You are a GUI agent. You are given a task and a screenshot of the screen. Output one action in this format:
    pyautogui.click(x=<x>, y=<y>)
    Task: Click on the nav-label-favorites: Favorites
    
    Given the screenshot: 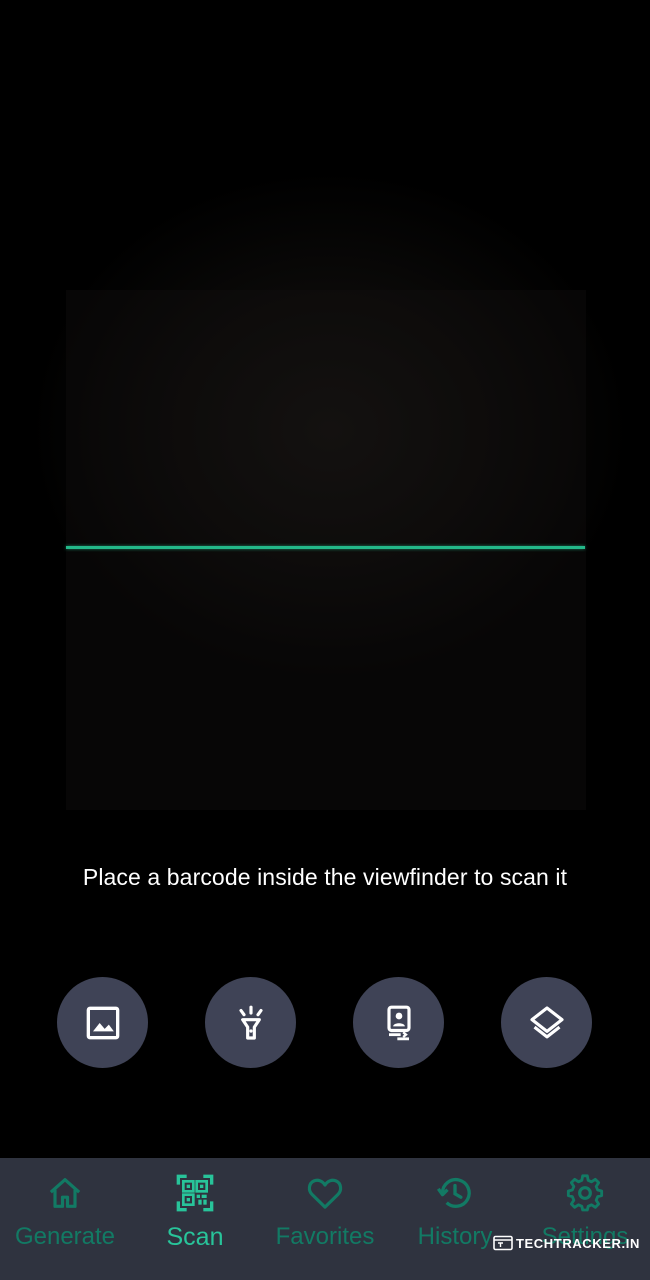 What is the action you would take?
    pyautogui.click(x=325, y=1236)
    